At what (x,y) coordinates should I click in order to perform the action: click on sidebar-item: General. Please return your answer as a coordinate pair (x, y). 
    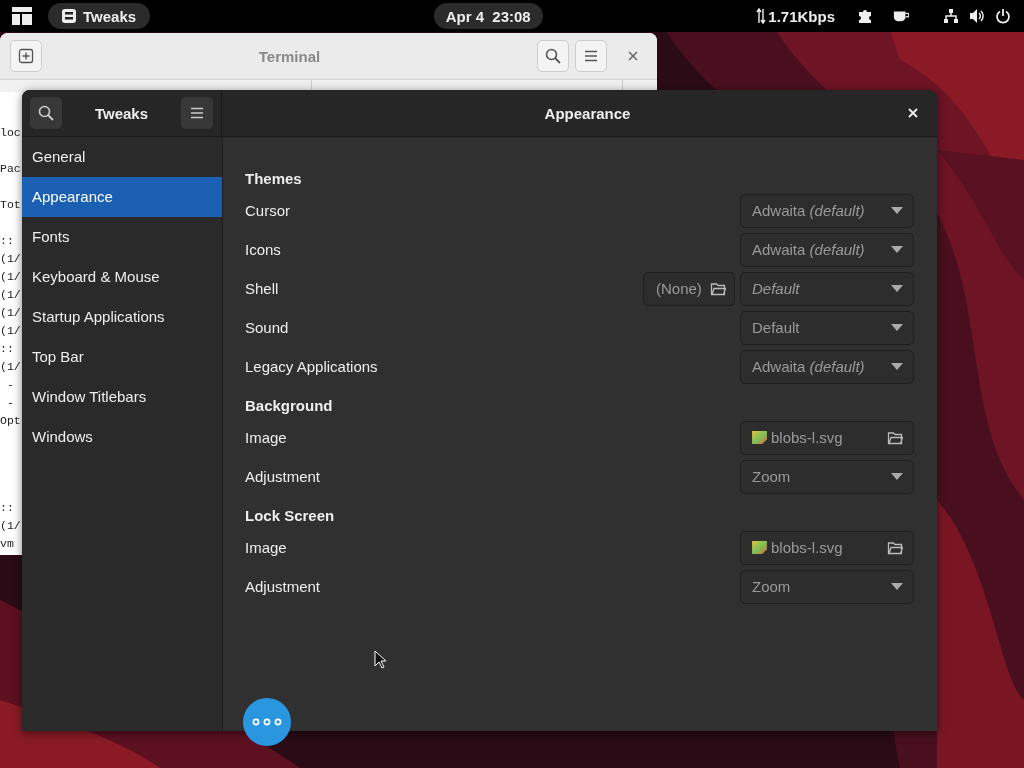
    Looking at the image, I should click on (122, 157).